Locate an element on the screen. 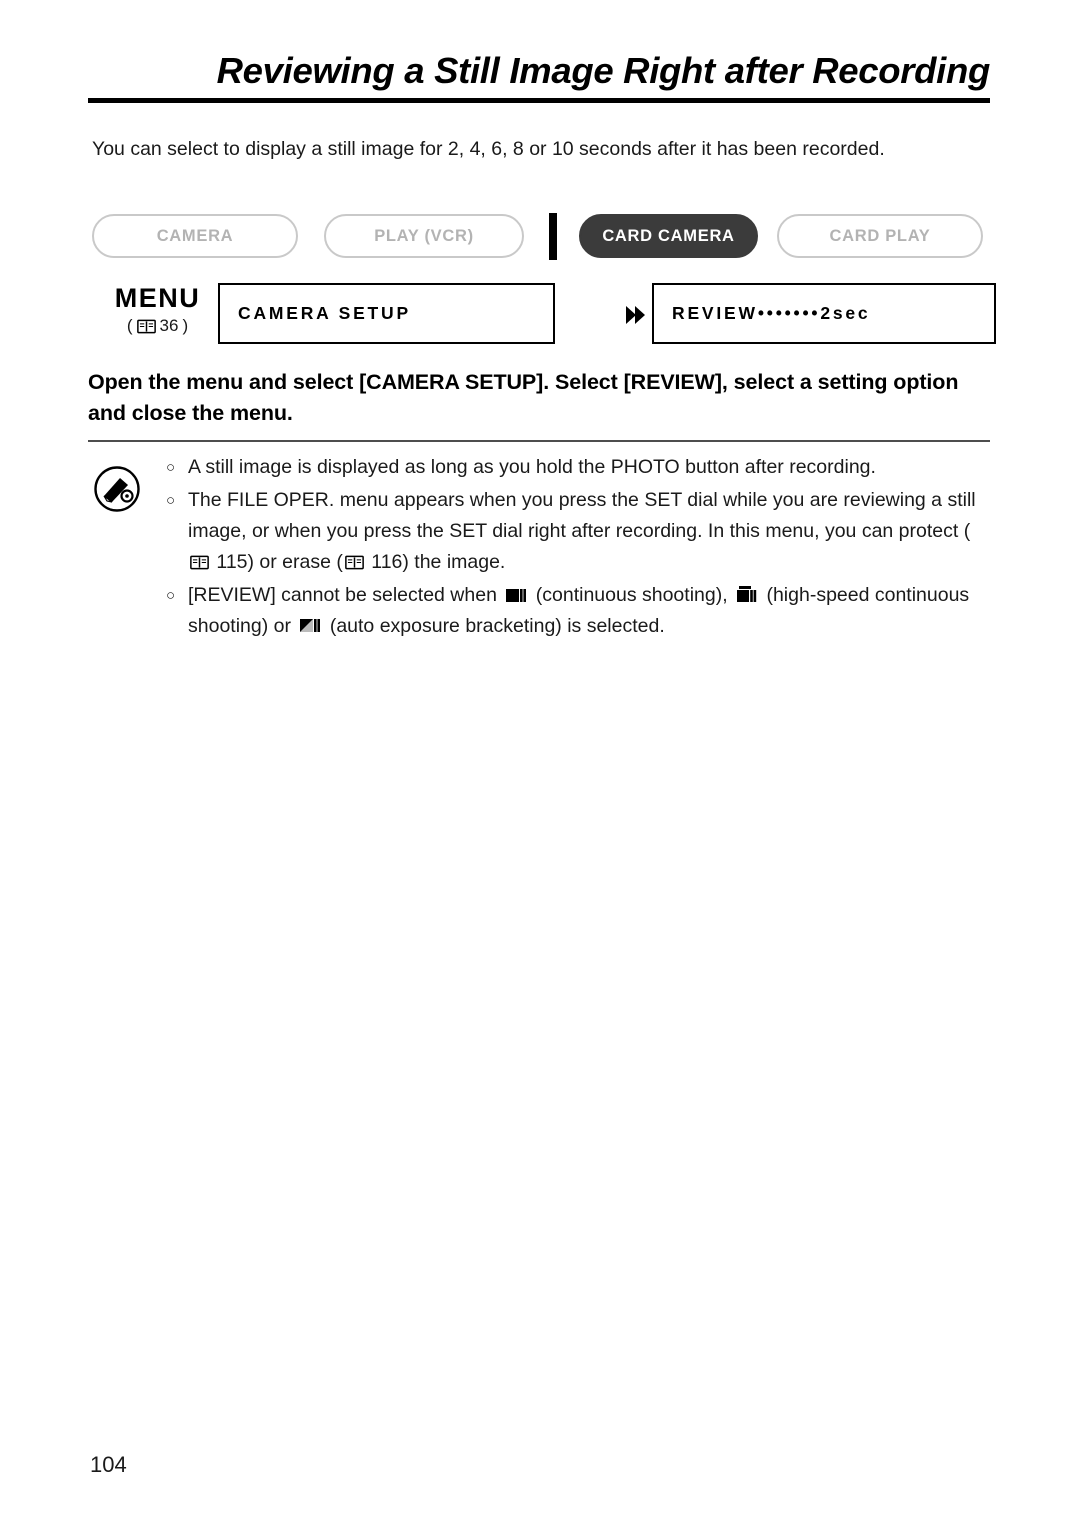 This screenshot has height=1533, width=1080. title-divider is located at coordinates (539, 101).